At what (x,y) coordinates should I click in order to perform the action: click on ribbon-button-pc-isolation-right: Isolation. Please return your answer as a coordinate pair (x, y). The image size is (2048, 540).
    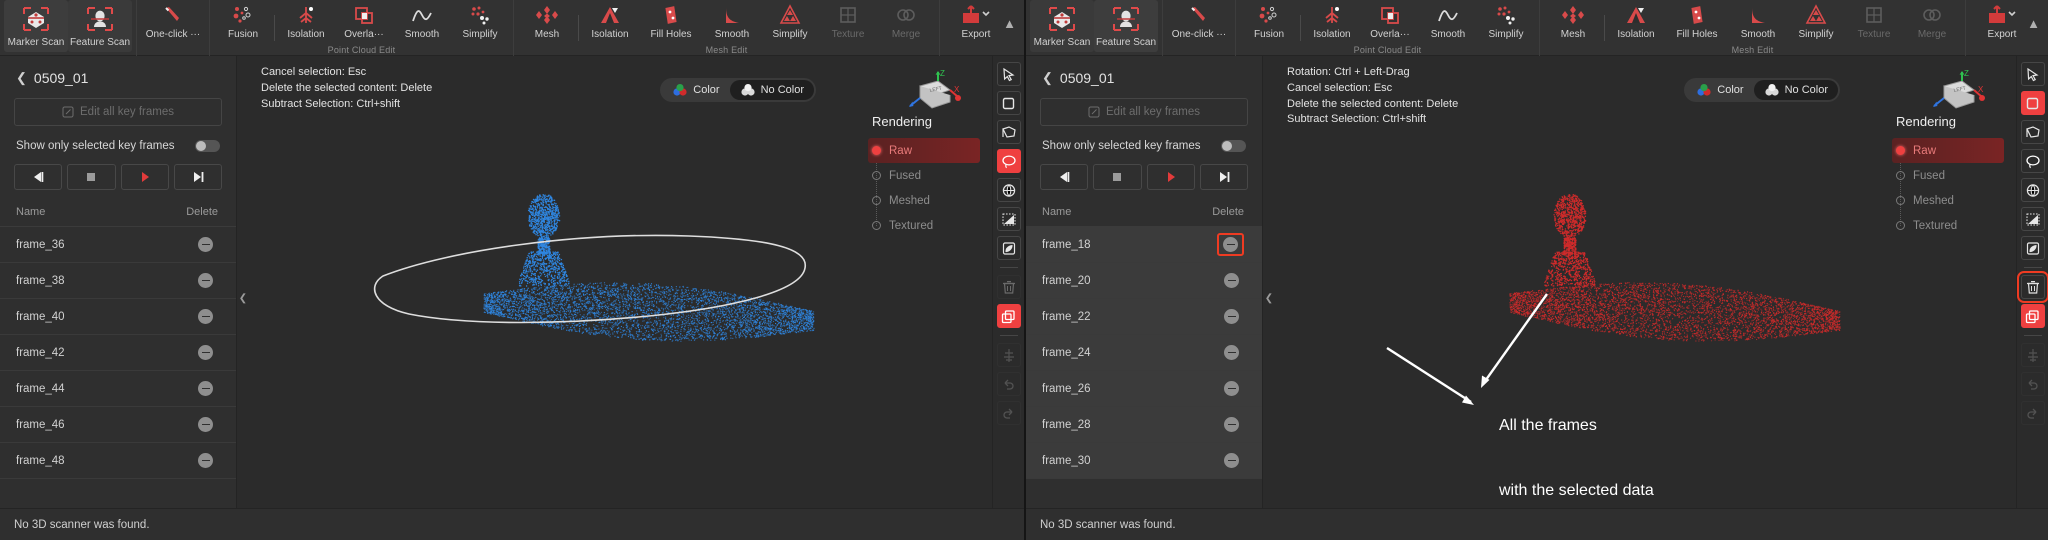
    Looking at the image, I should click on (1332, 23).